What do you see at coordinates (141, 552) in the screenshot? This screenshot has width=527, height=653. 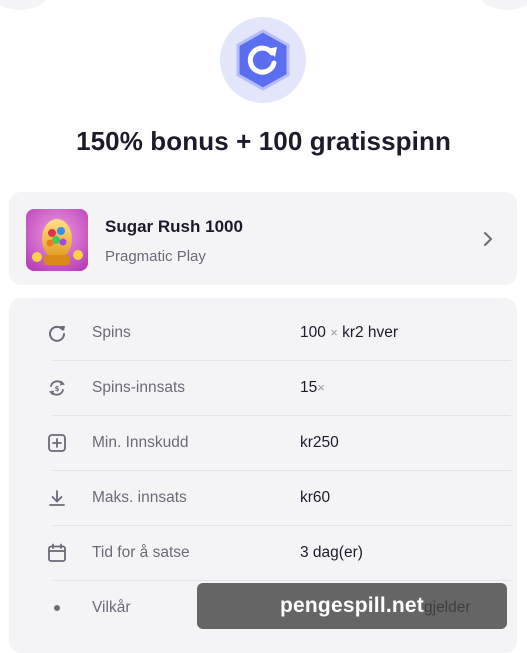 I see `detail-label: Tid for å satse` at bounding box center [141, 552].